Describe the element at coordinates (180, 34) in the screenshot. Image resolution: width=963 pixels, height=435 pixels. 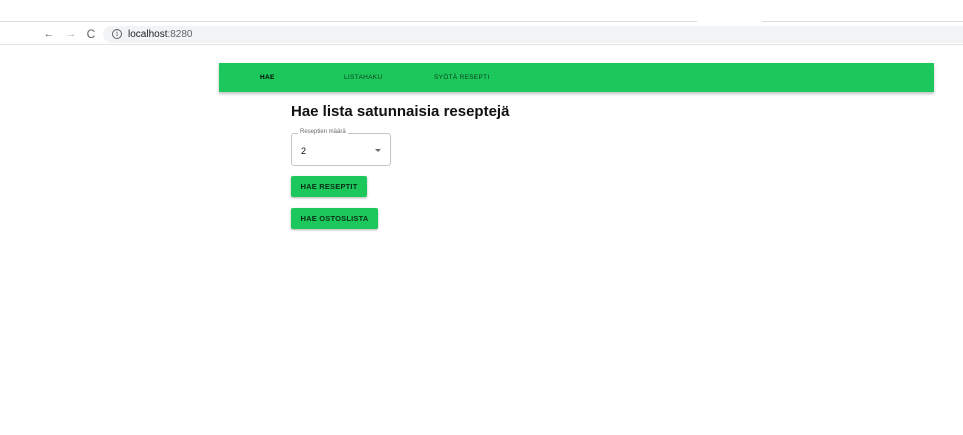
I see `url-port: :8280` at that location.